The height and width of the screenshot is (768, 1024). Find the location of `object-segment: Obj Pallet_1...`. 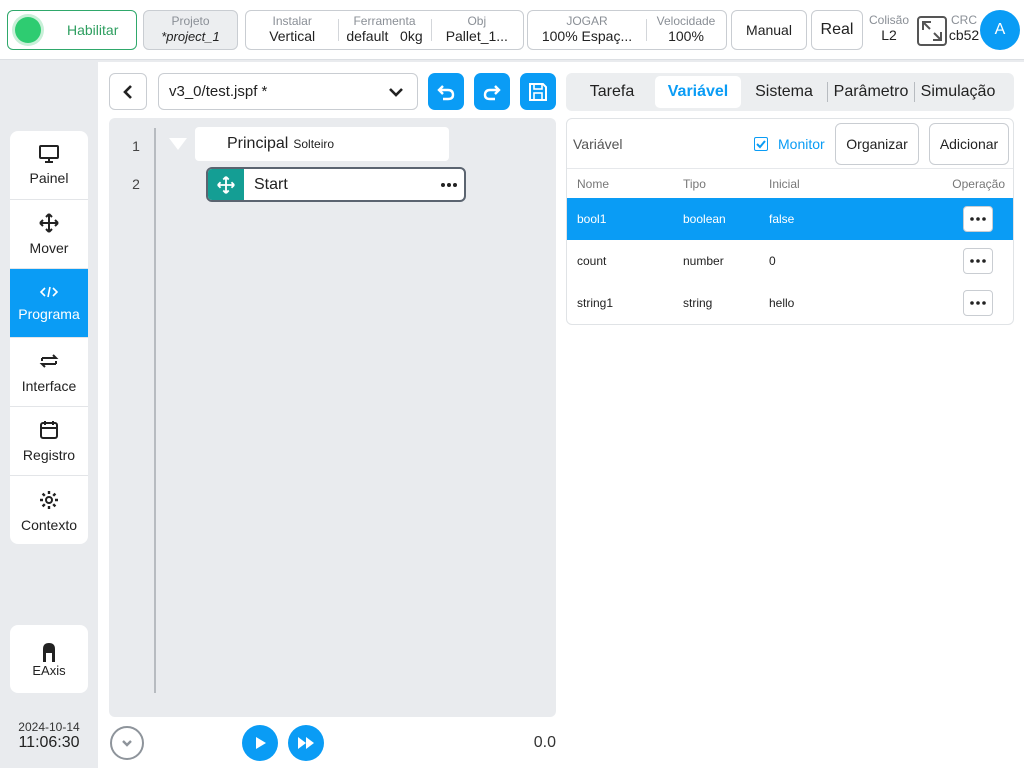

object-segment: Obj Pallet_1... is located at coordinates (476, 30).